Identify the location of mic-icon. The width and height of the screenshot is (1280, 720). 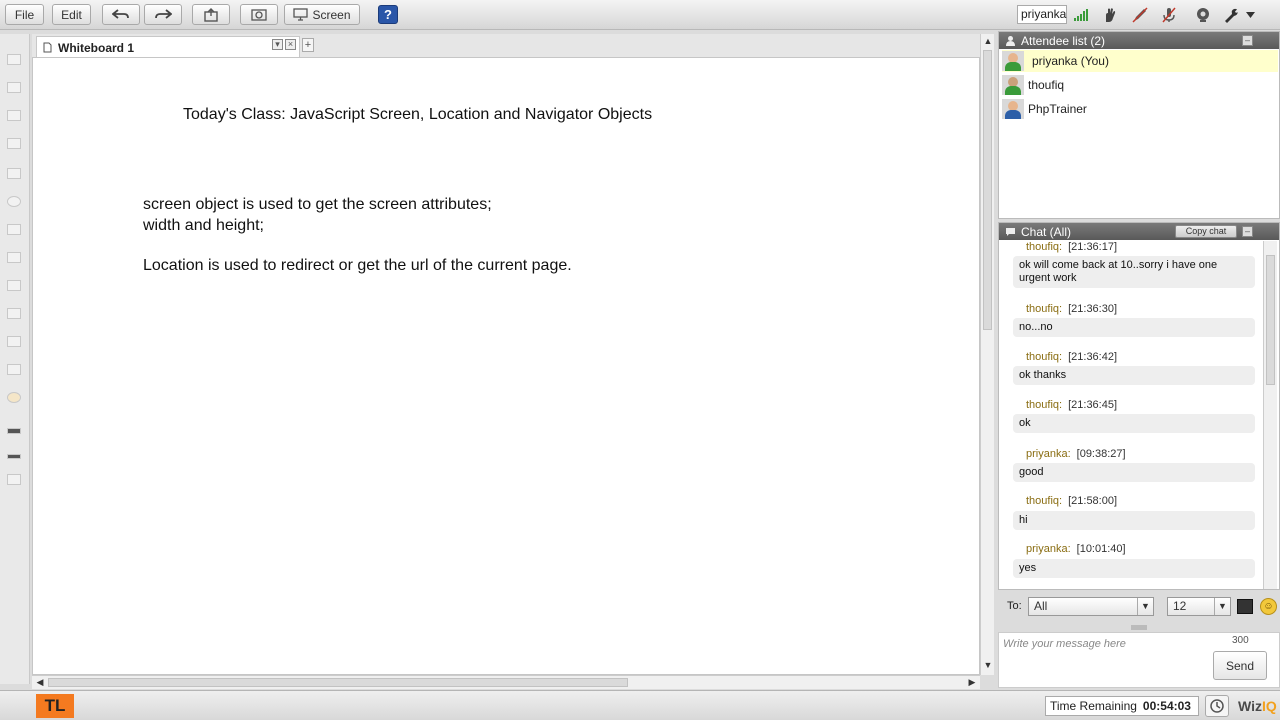
(1169, 15).